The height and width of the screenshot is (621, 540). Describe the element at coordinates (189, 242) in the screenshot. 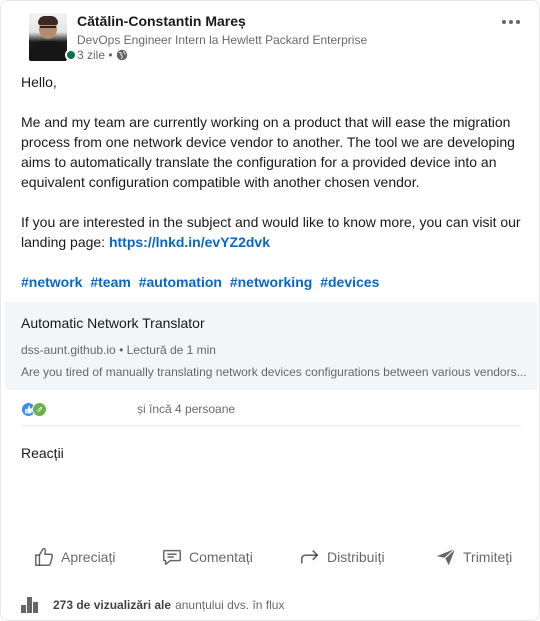

I see `landing-page-link: https://lnkd.in/evYZ2dvk` at that location.